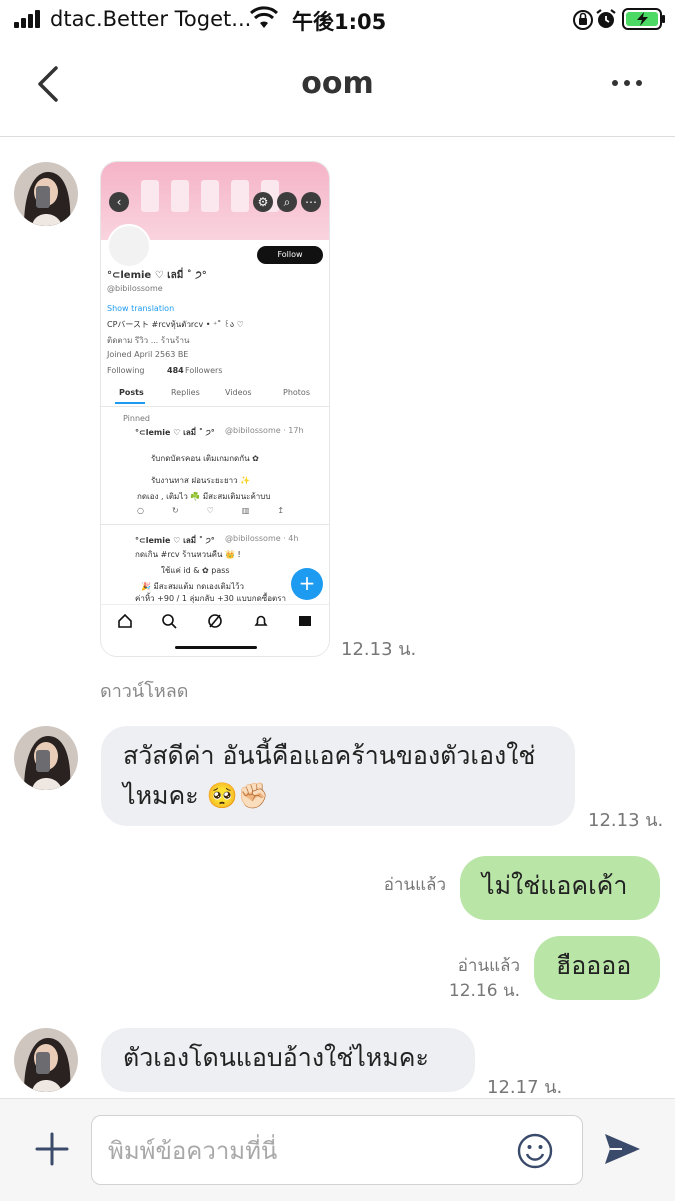 This screenshot has width=675, height=1201. What do you see at coordinates (560, 888) in the screenshot?
I see `outgoing-message-bubble: ไม่ใช่แอคเค้า` at bounding box center [560, 888].